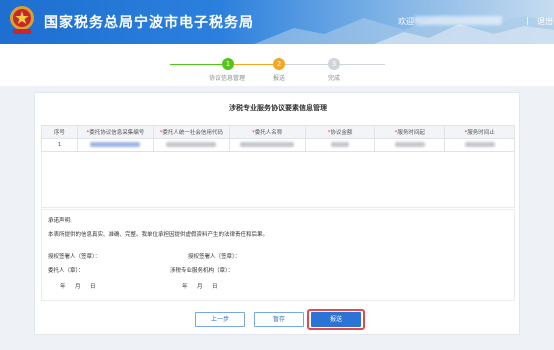 This screenshot has height=350, width=554. I want to click on agency-seal-label: 涉税专业服务机构（章）：, so click(202, 271).